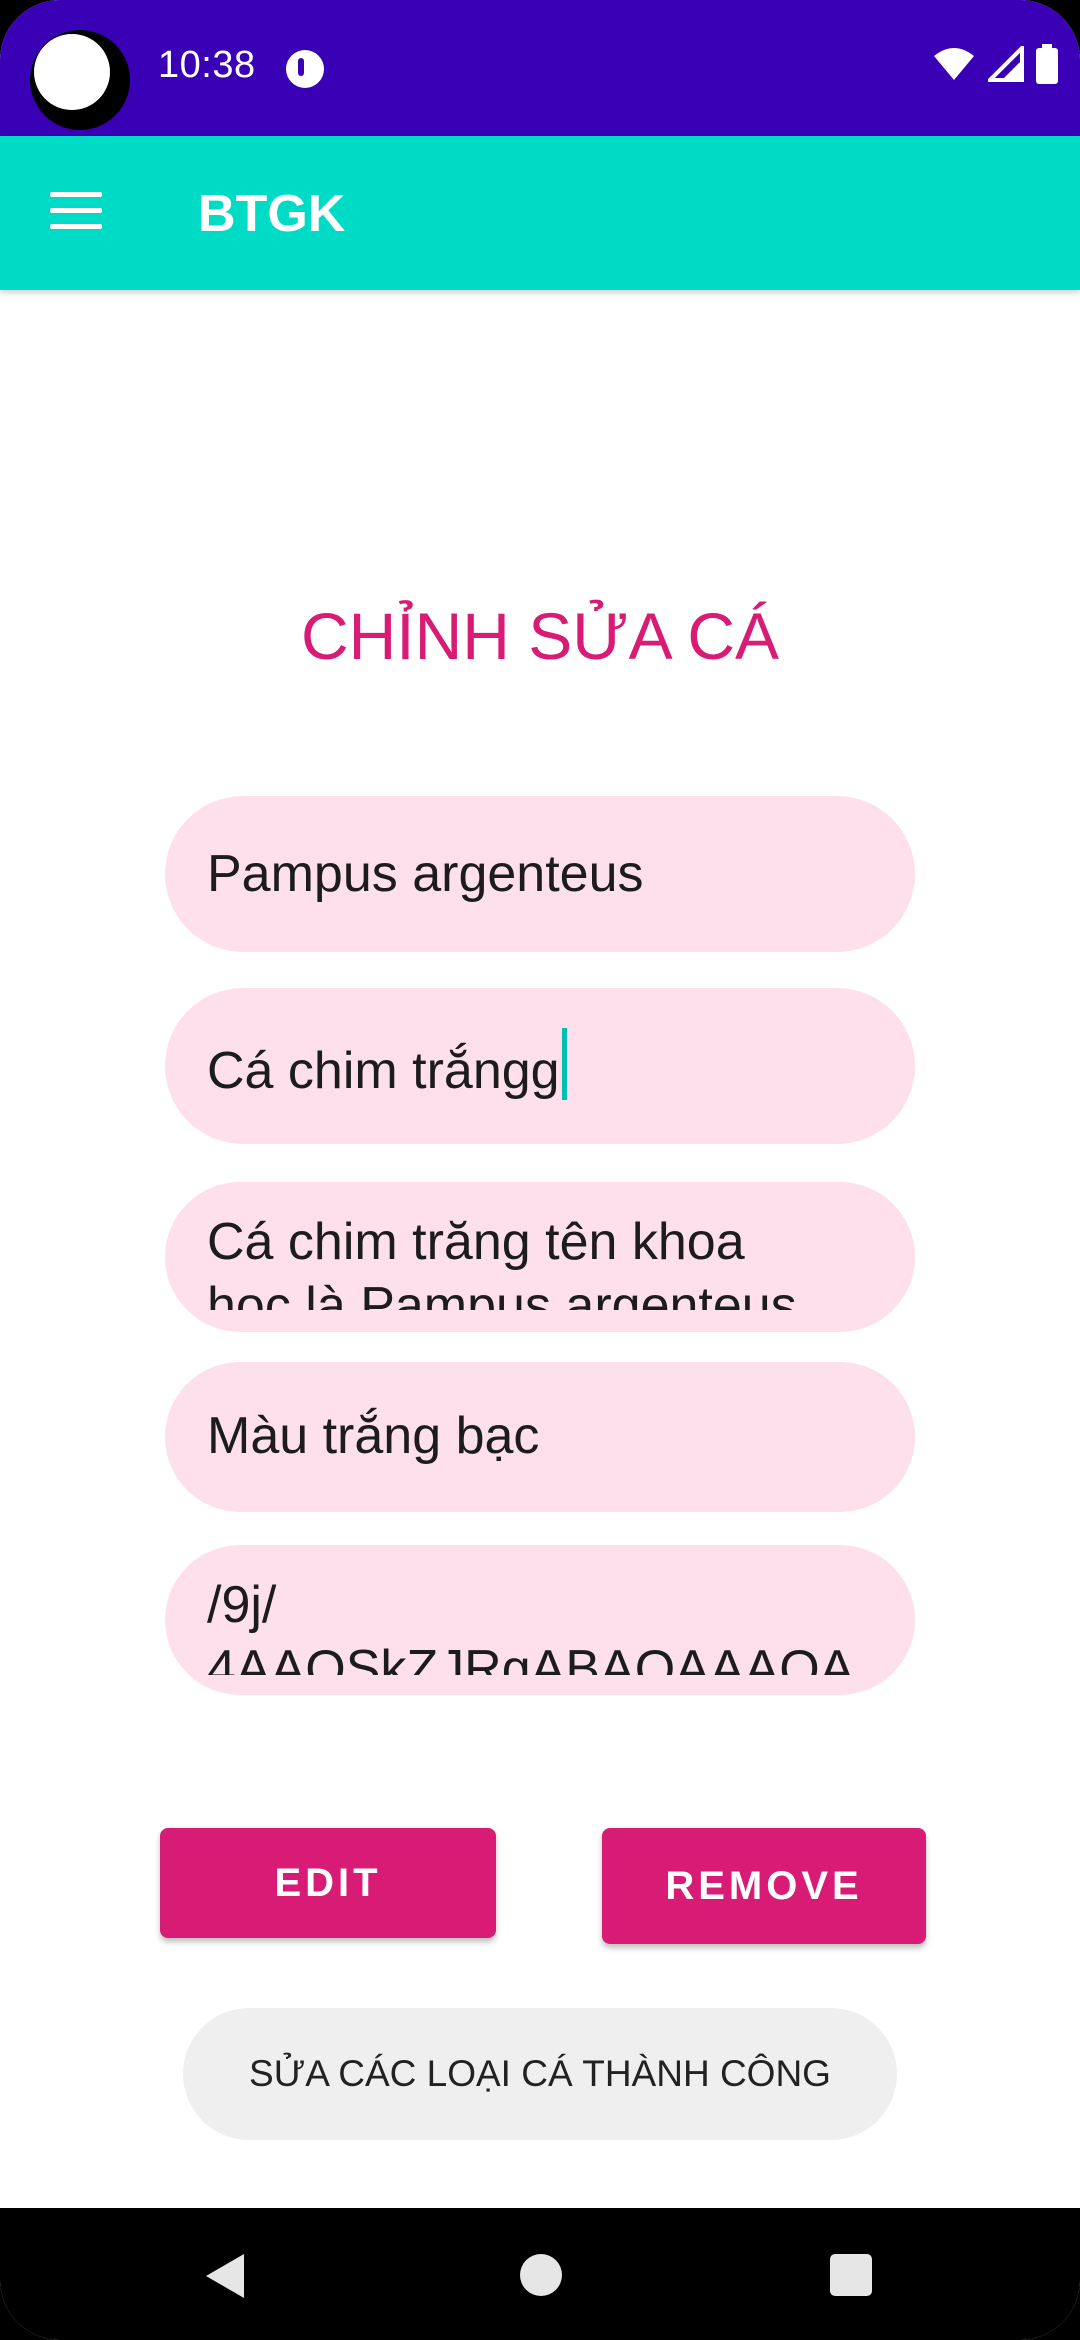  I want to click on battery-icon, so click(1047, 64).